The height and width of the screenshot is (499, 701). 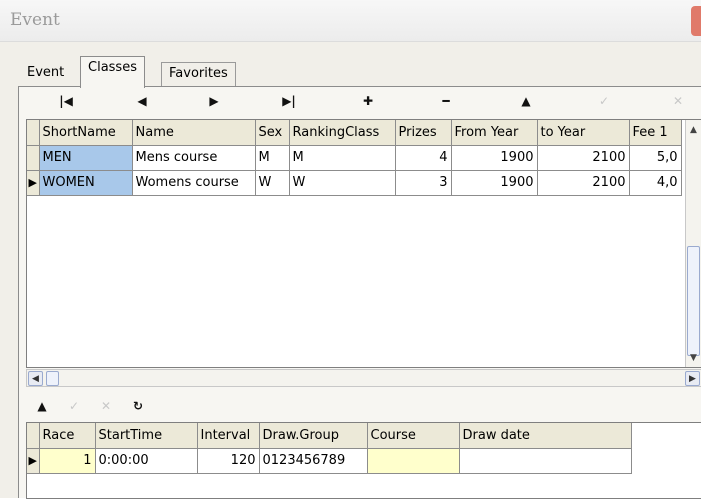 I want to click on classes-horizontal-scrollbar: ◀ ▶, so click(x=363, y=378).